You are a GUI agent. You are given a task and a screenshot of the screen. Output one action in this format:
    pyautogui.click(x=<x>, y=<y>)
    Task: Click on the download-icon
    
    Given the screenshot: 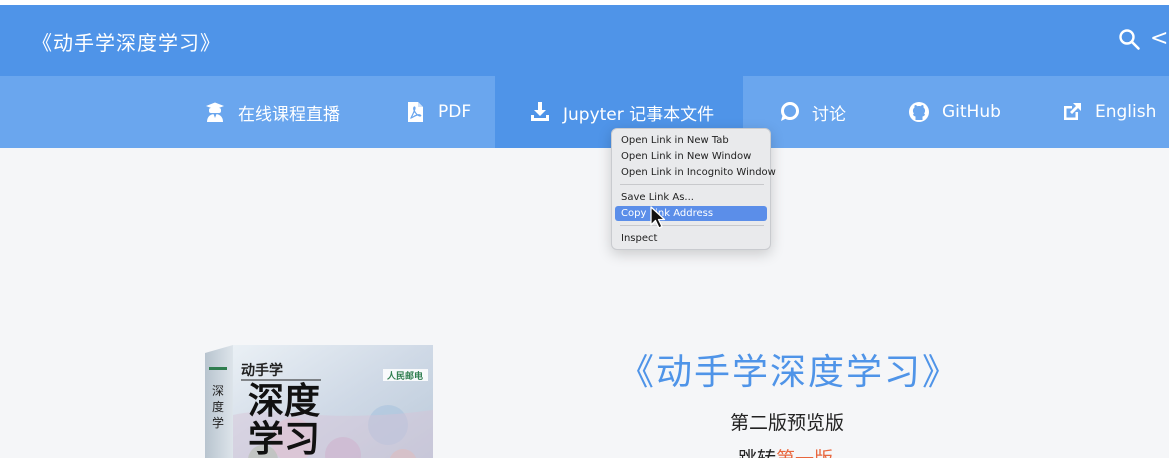 What is the action you would take?
    pyautogui.click(x=540, y=111)
    